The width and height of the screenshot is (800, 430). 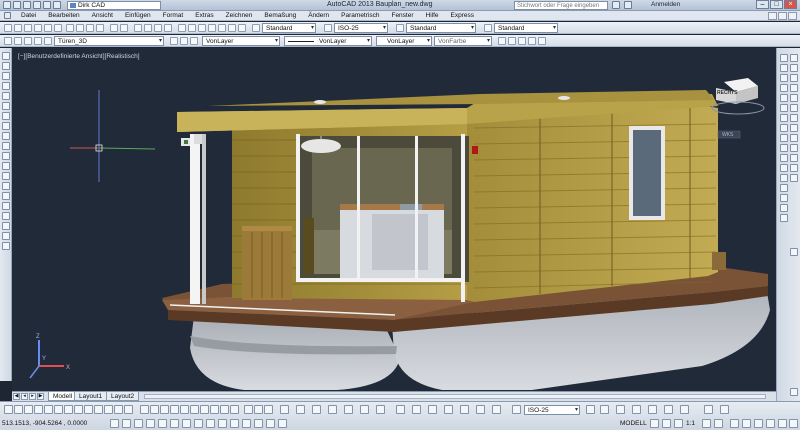 What do you see at coordinates (114, 423) in the screenshot?
I see `infer-constraints-icon` at bounding box center [114, 423].